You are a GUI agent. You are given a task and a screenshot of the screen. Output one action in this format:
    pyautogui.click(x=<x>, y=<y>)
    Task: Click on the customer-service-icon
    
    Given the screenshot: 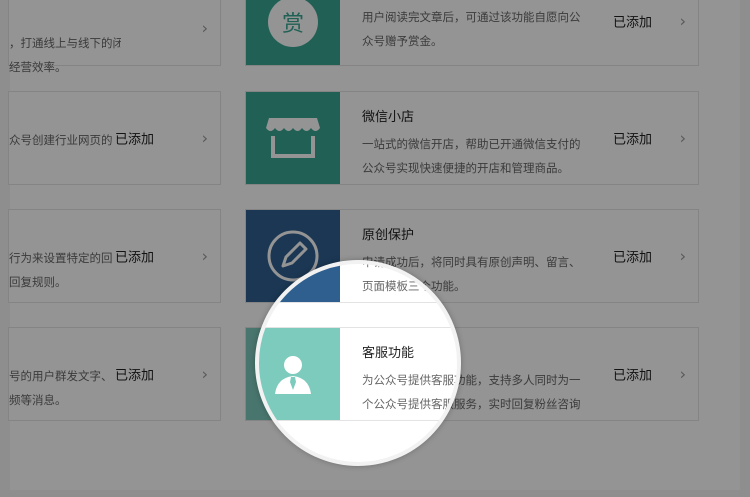 What is the action you would take?
    pyautogui.click(x=293, y=375)
    